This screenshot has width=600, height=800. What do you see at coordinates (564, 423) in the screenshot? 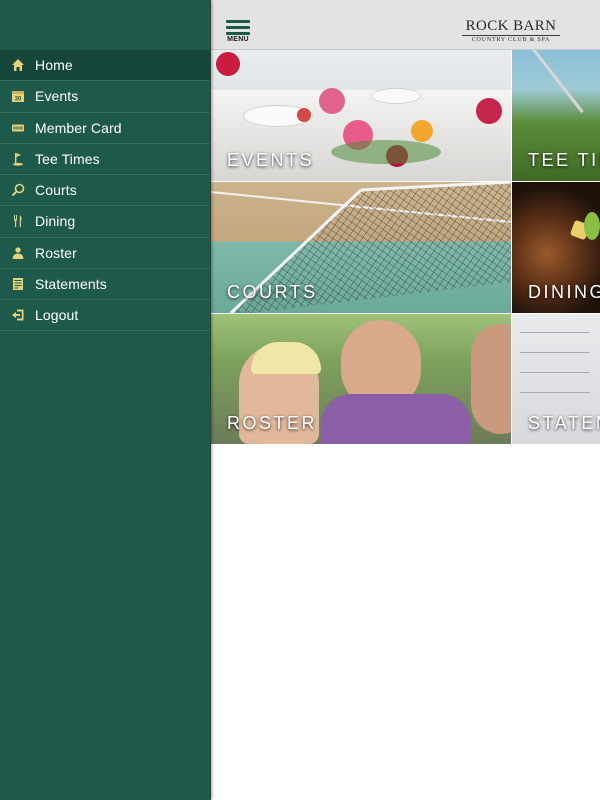
I see `statements-tile-label: STATEM` at bounding box center [564, 423].